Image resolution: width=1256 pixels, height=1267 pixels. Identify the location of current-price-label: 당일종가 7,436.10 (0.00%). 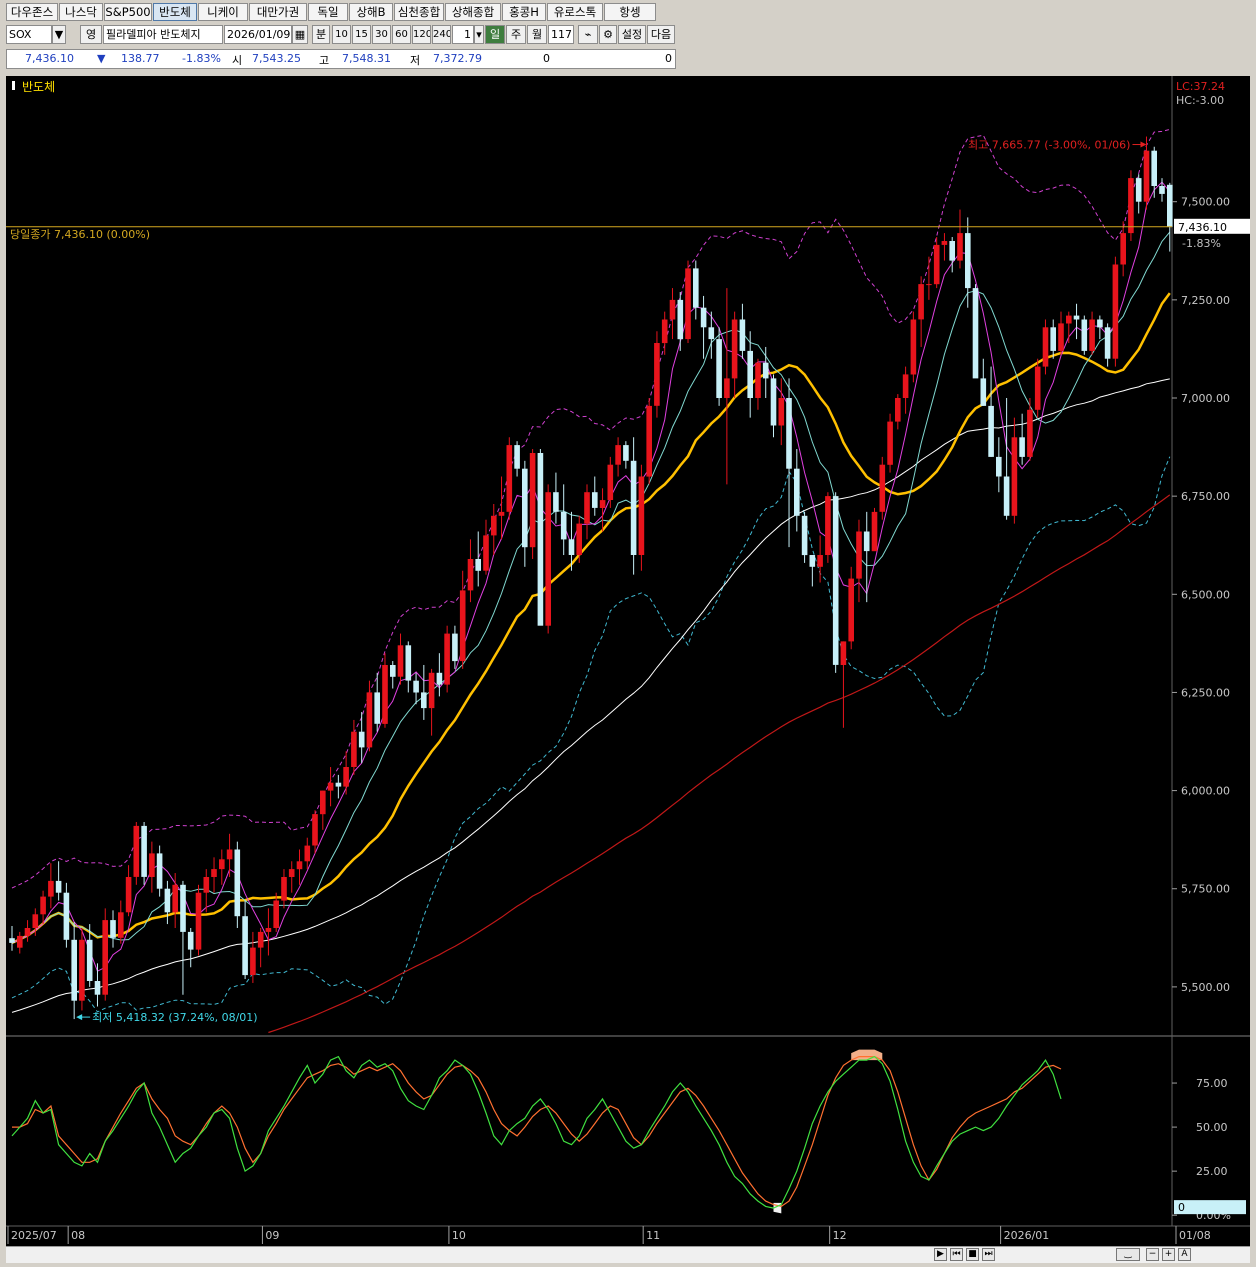
(80, 234).